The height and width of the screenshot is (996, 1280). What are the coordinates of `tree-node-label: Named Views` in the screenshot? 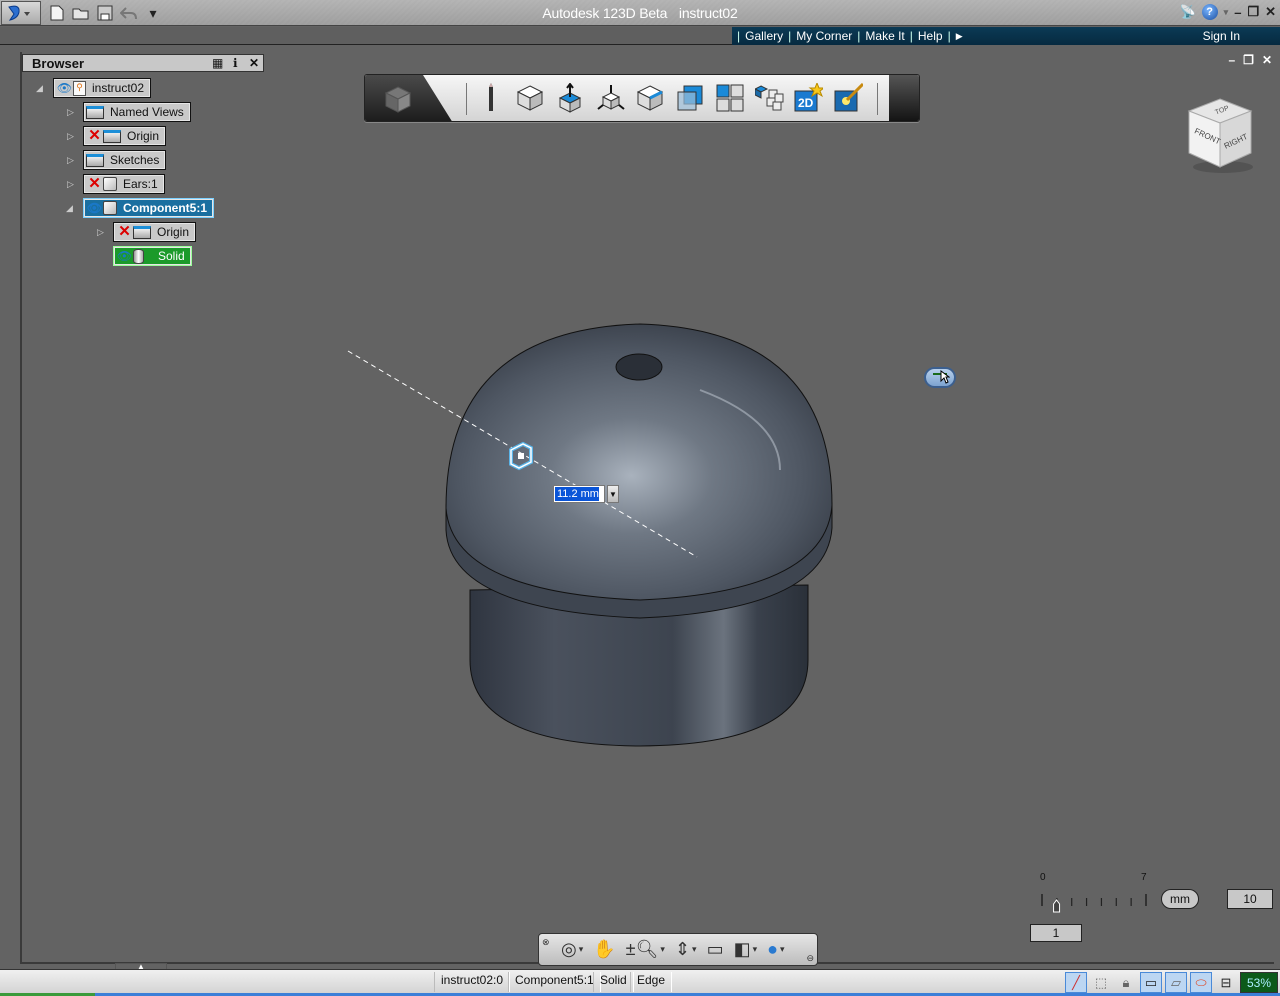 It's located at (147, 112).